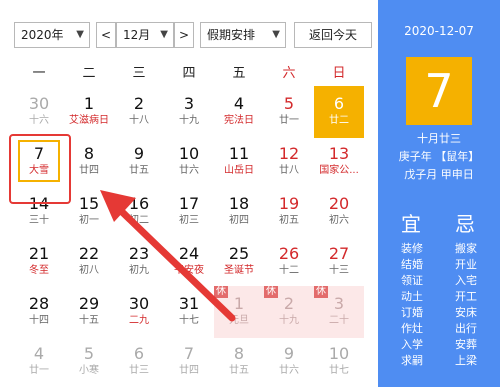  What do you see at coordinates (52, 35) in the screenshot?
I see `year-select: 2020年 ▼` at bounding box center [52, 35].